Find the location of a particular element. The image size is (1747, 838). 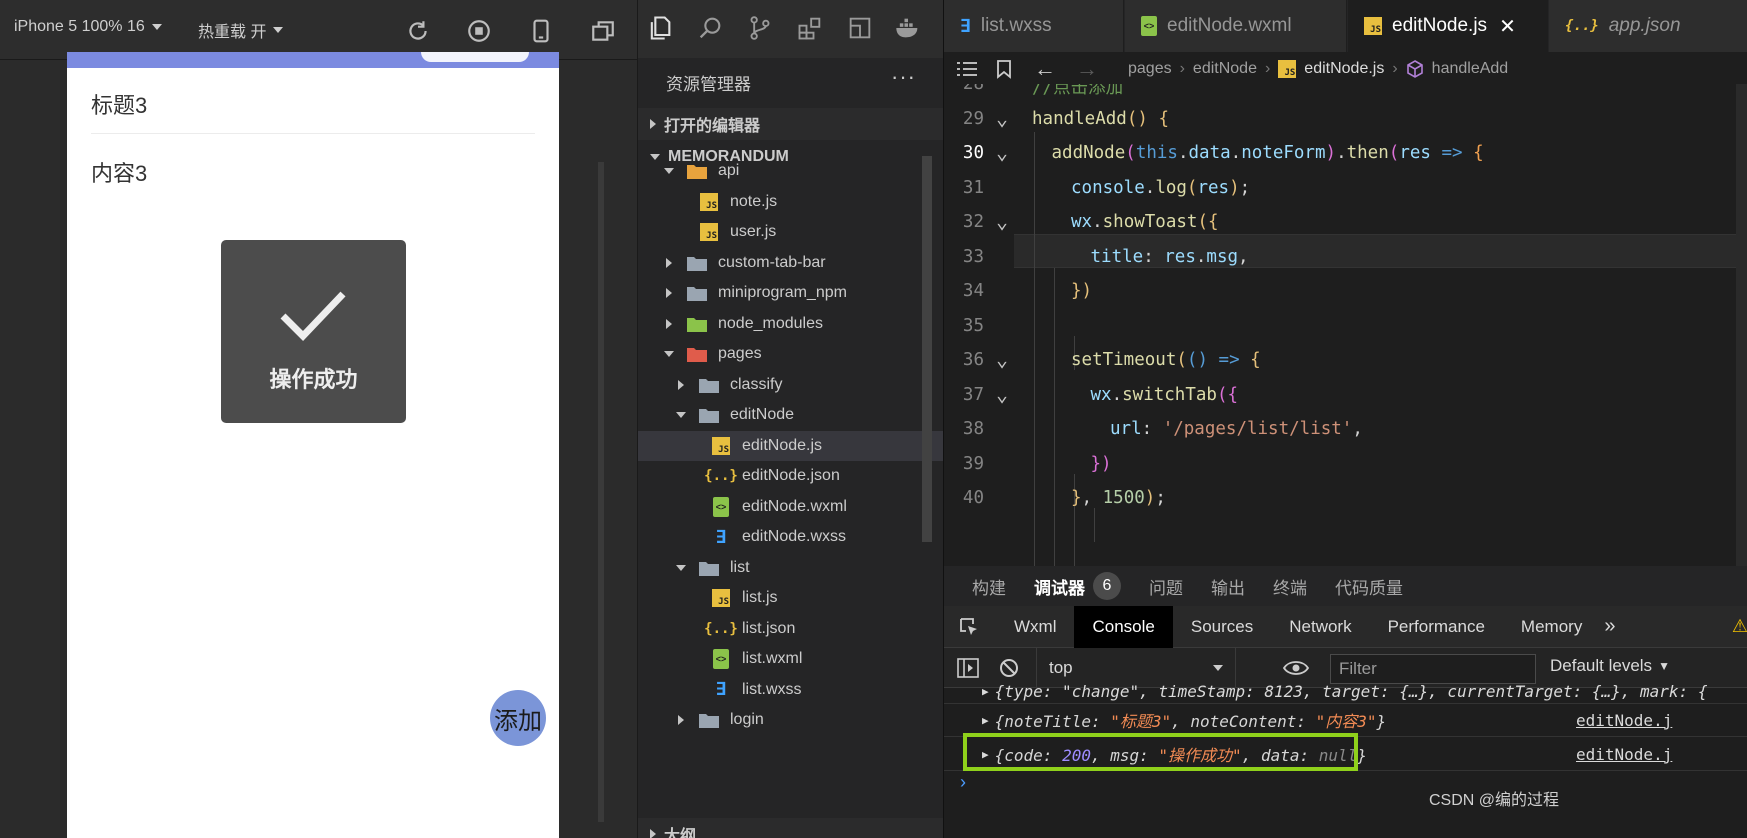

sidebar-toggle-icon is located at coordinates (968, 668).